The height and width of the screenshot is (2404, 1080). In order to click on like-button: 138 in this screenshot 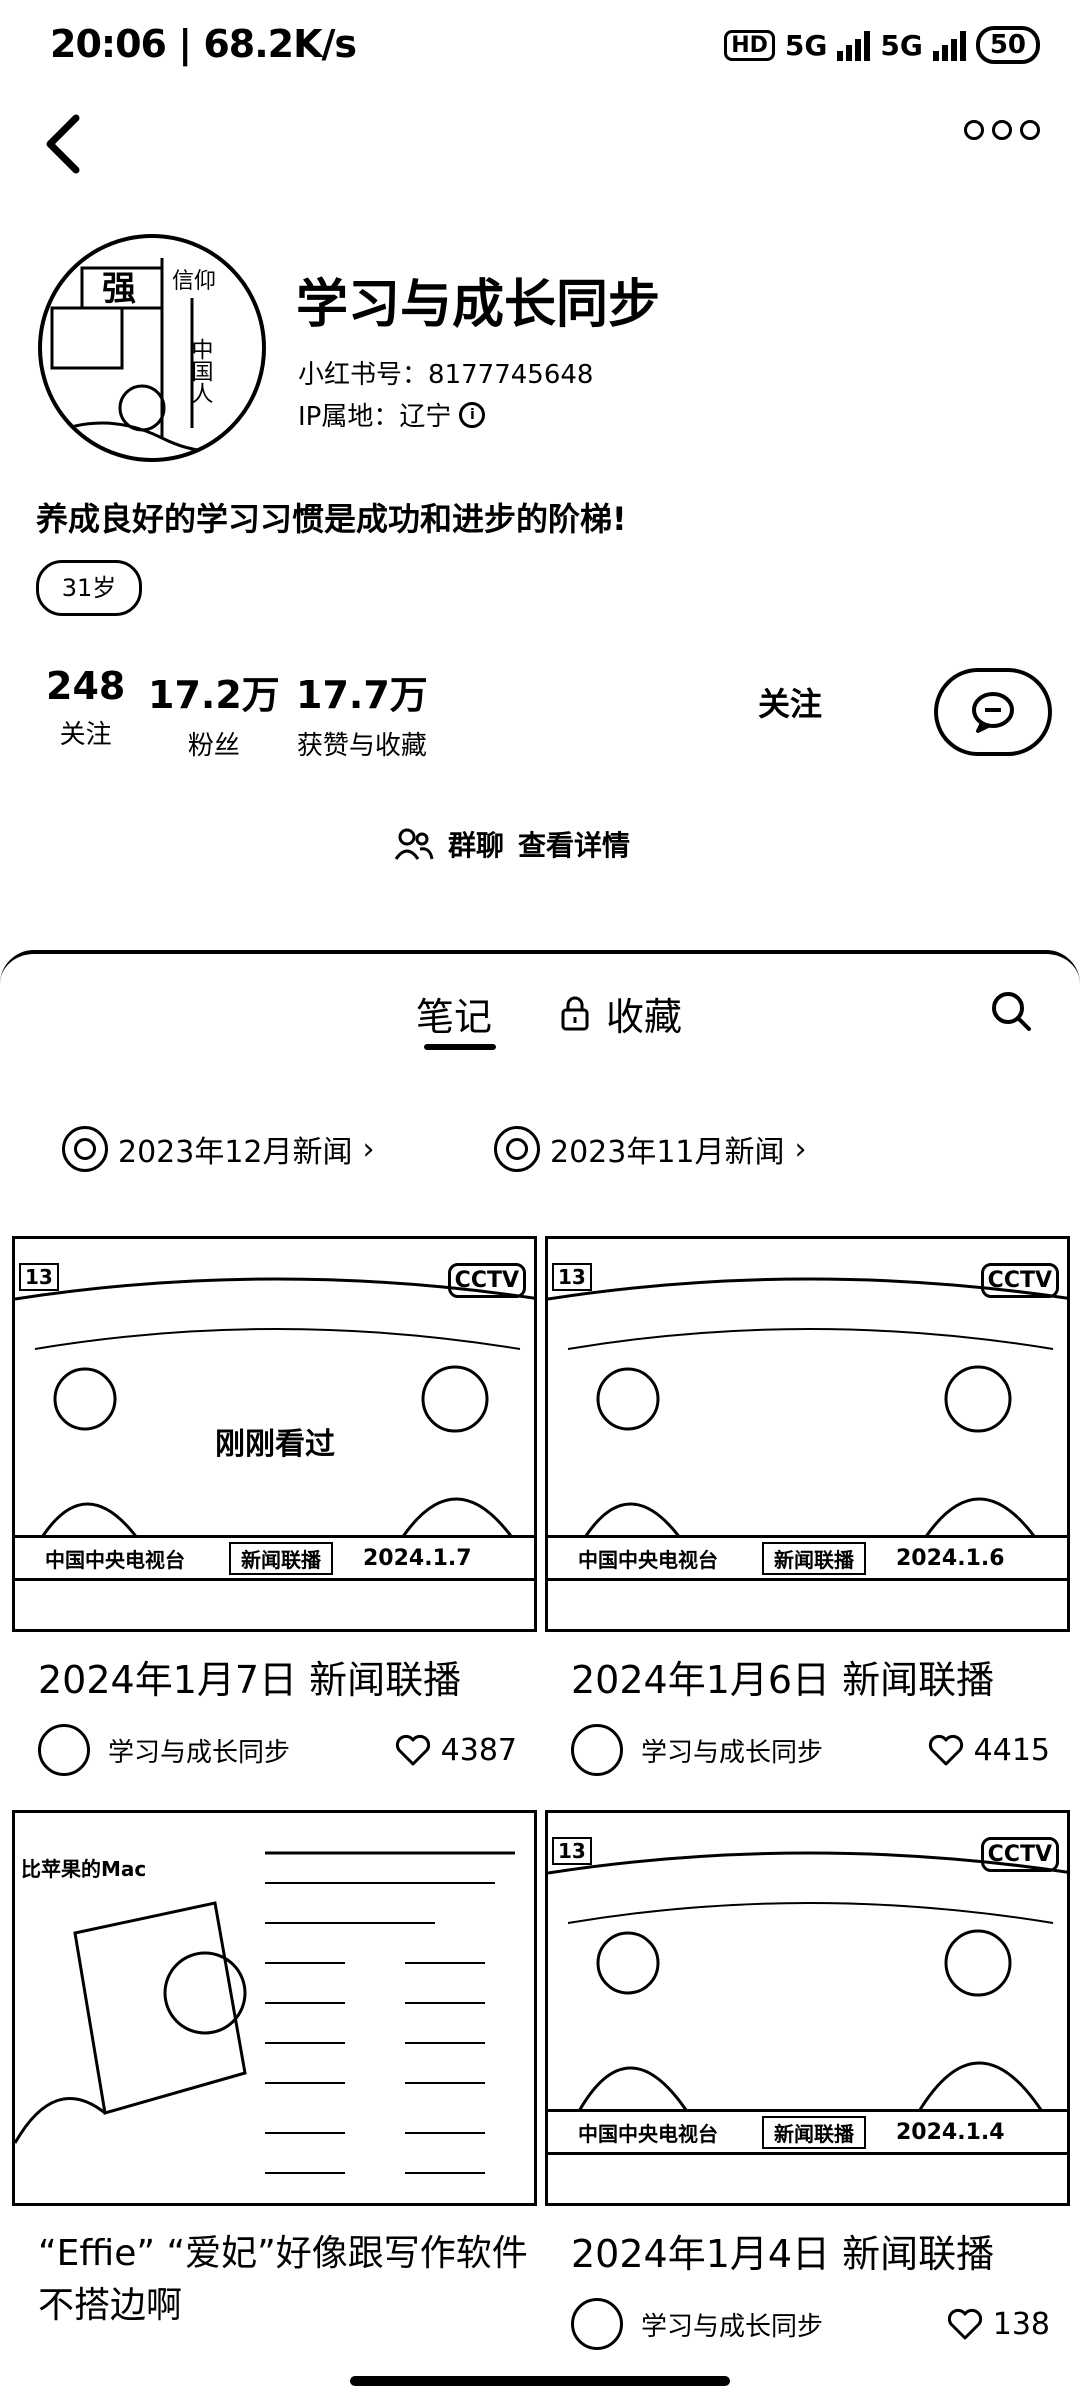, I will do `click(998, 2324)`.